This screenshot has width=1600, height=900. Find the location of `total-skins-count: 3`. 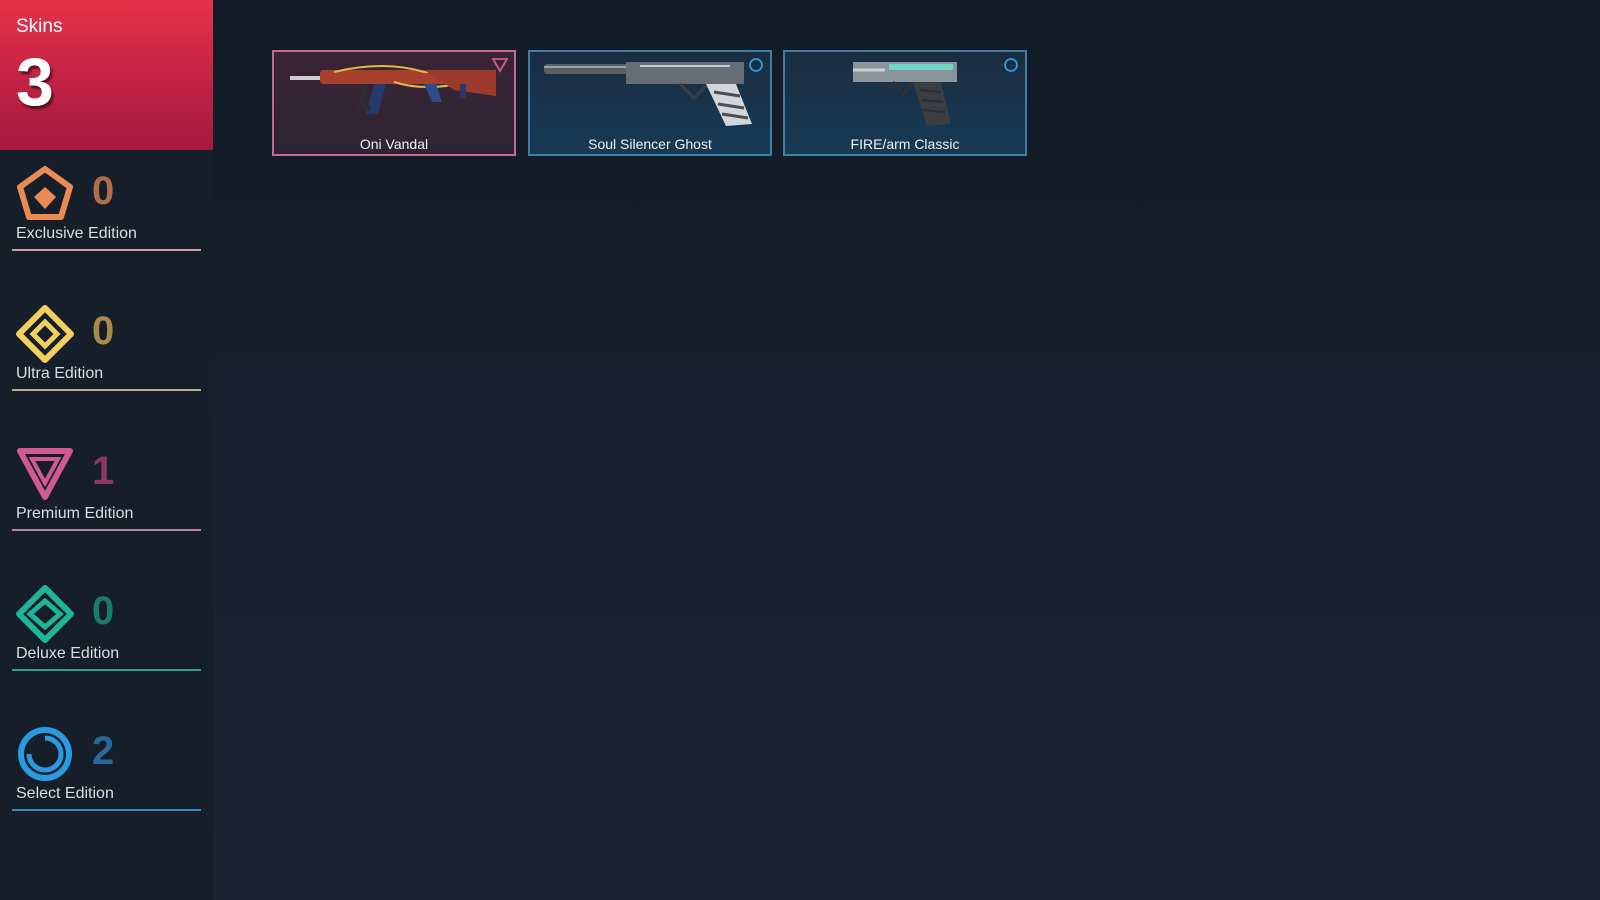

total-skins-count: 3 is located at coordinates (35, 82).